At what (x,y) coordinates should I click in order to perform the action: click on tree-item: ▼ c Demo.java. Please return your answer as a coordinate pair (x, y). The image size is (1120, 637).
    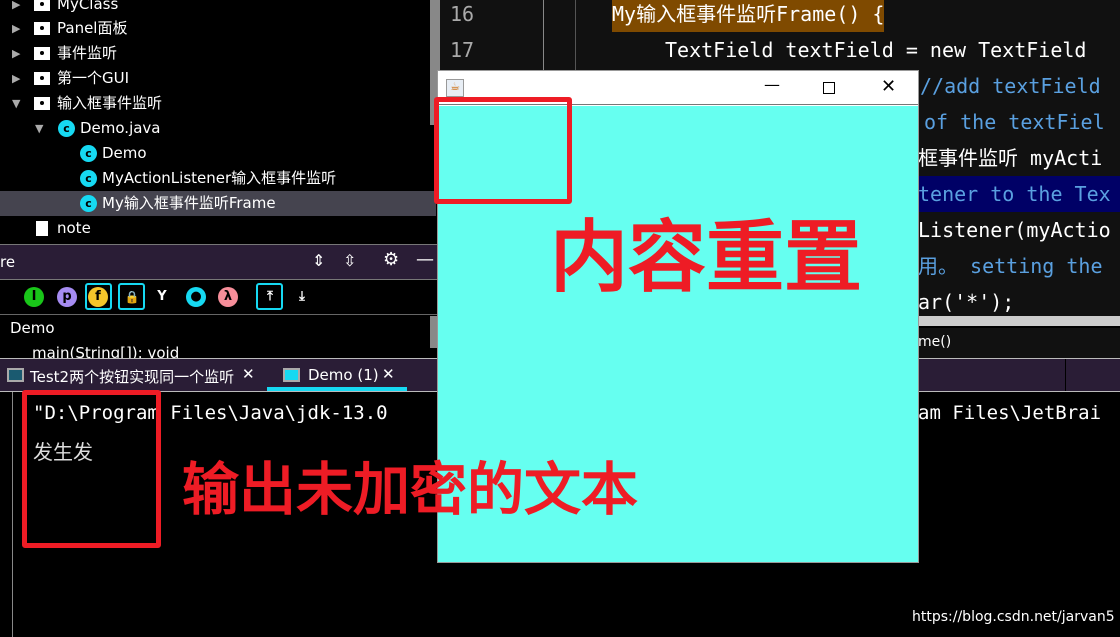
    Looking at the image, I should click on (218, 128).